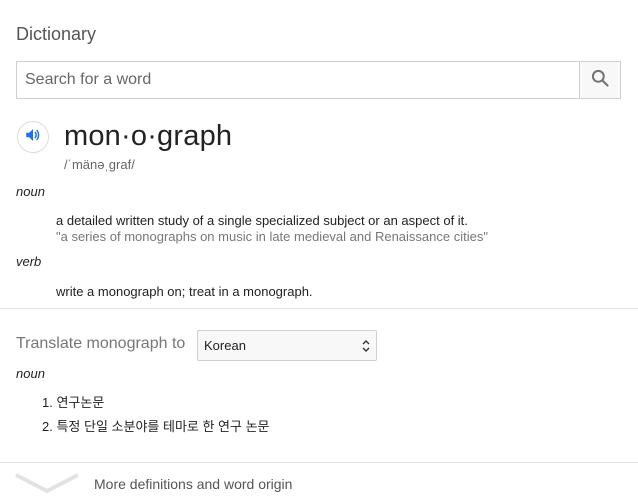 The width and height of the screenshot is (638, 503). I want to click on select-arrows-icon, so click(366, 347).